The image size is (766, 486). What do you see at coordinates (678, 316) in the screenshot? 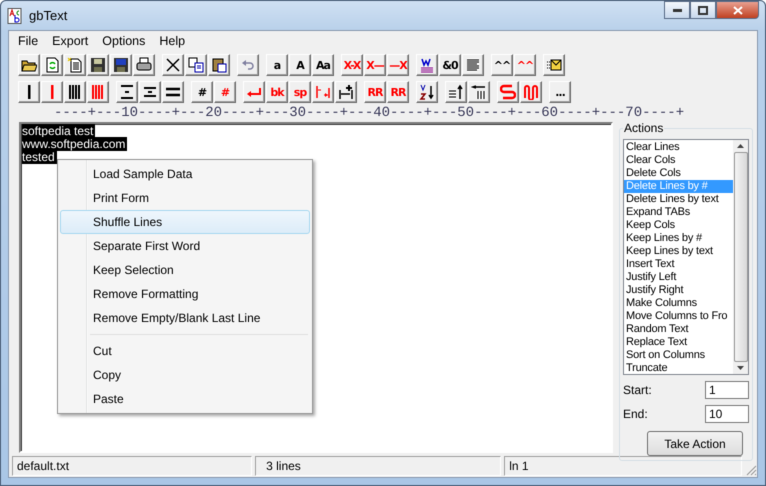
I see `action-list-item: Move Columns to Fro` at bounding box center [678, 316].